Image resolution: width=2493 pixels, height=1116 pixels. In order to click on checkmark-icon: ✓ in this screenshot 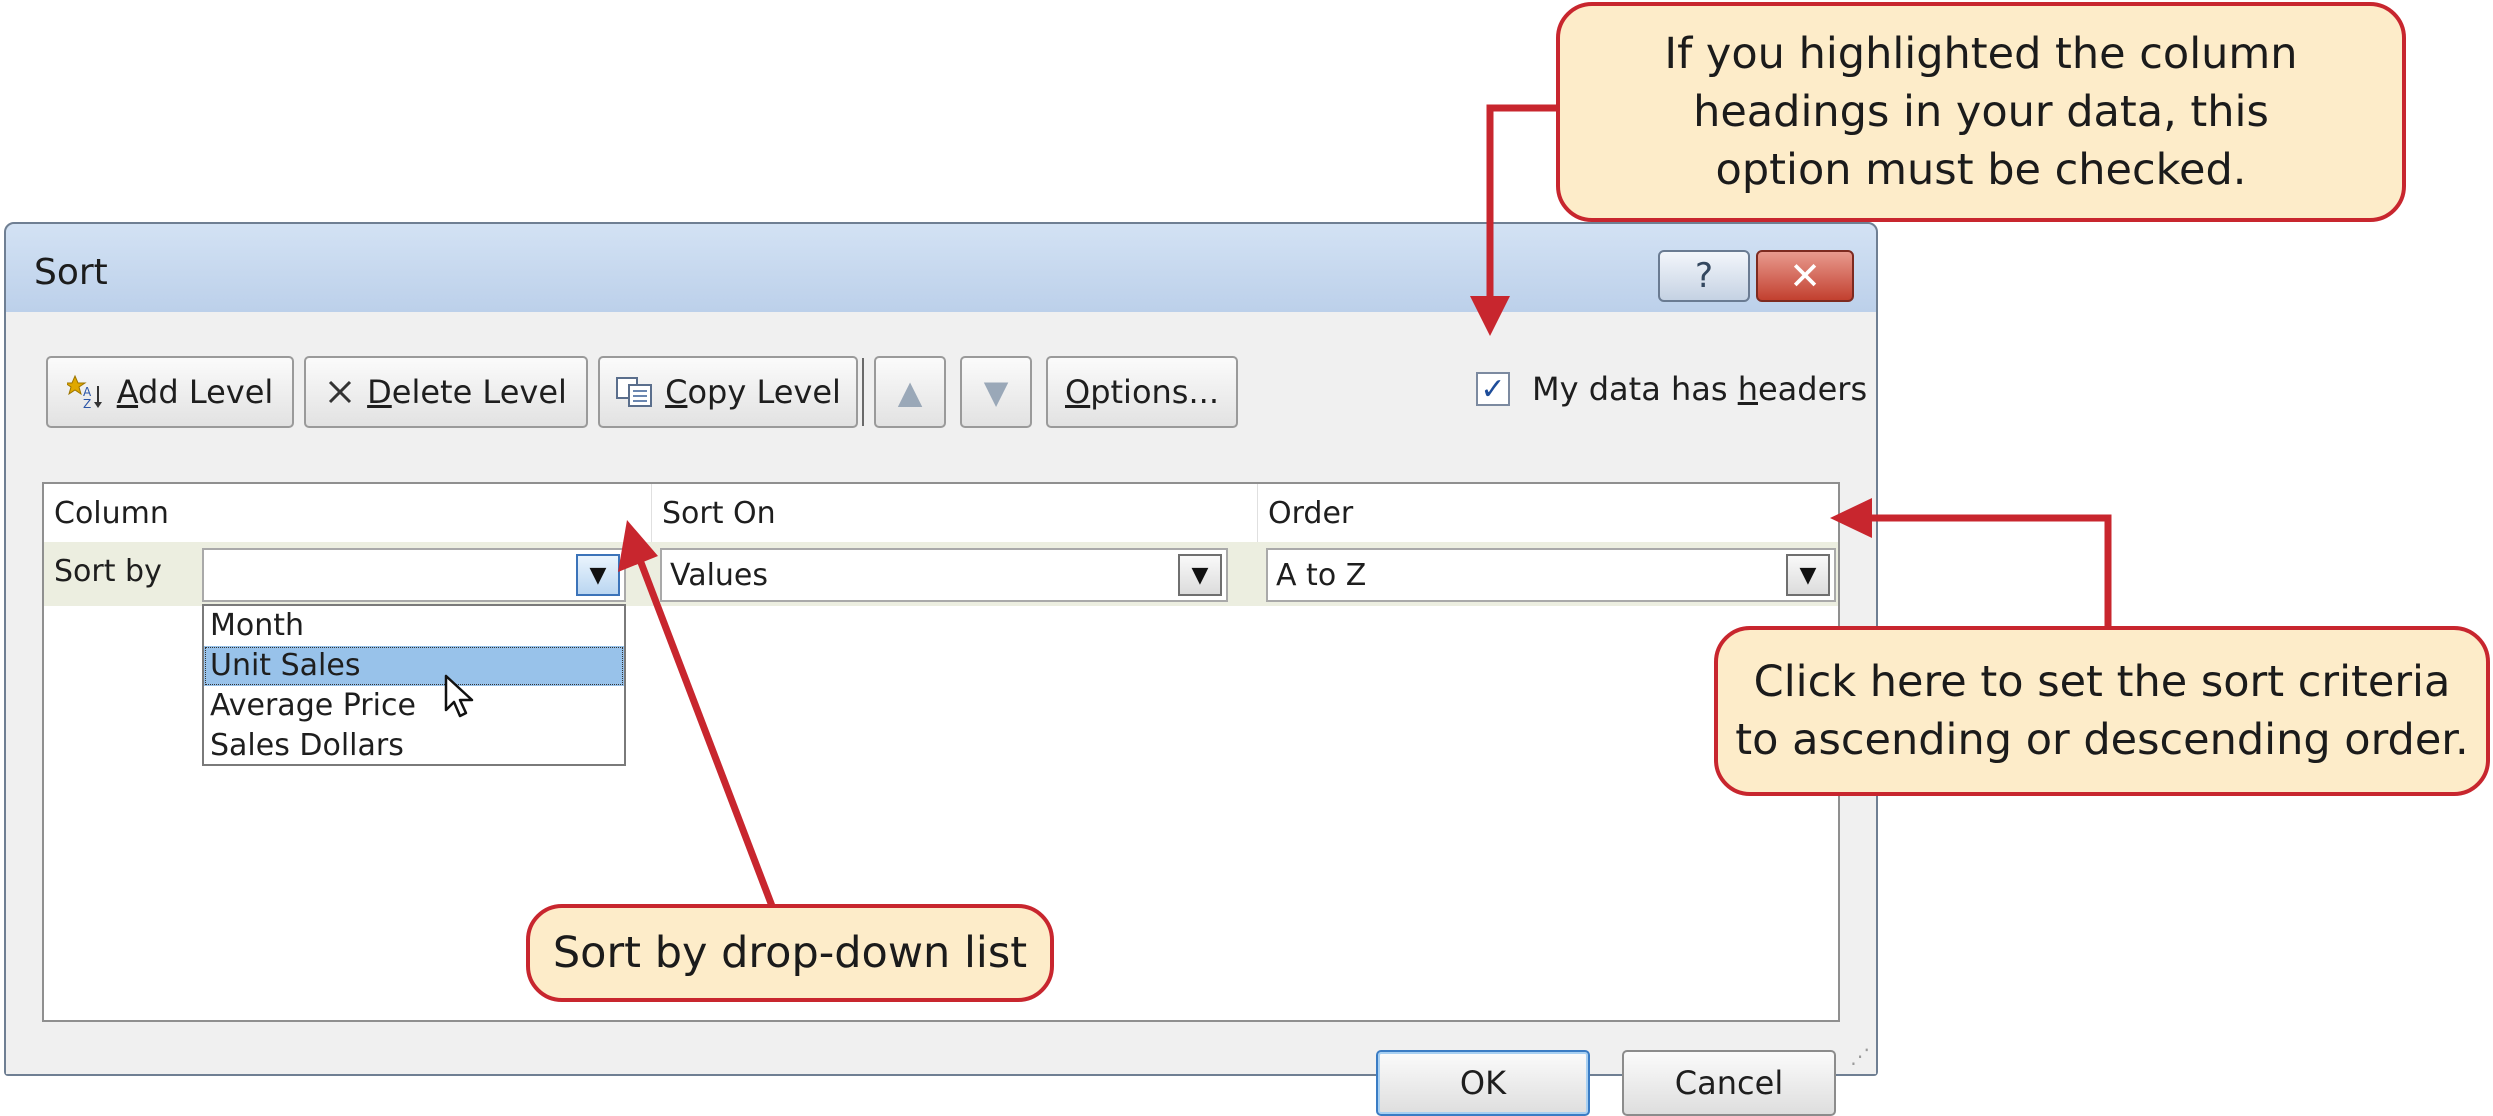, I will do `click(1493, 389)`.